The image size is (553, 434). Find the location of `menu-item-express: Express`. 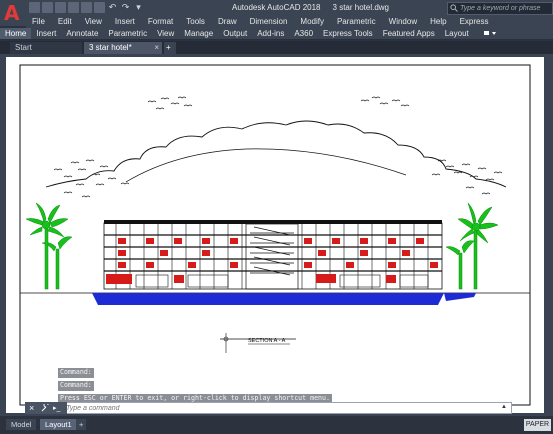

menu-item-express: Express is located at coordinates (475, 22).